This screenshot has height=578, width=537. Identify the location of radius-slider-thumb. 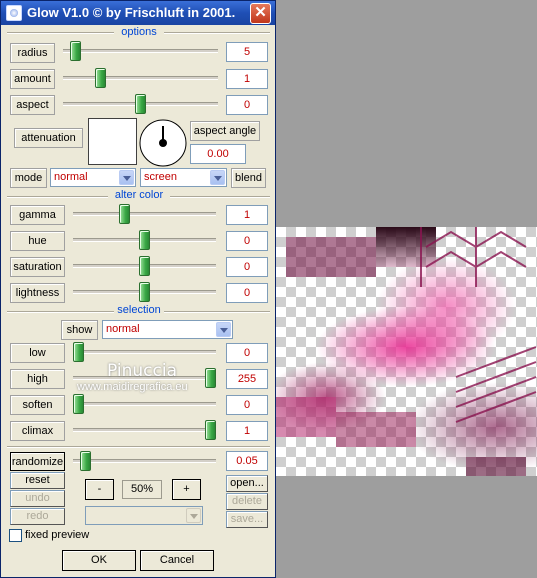
(75, 51).